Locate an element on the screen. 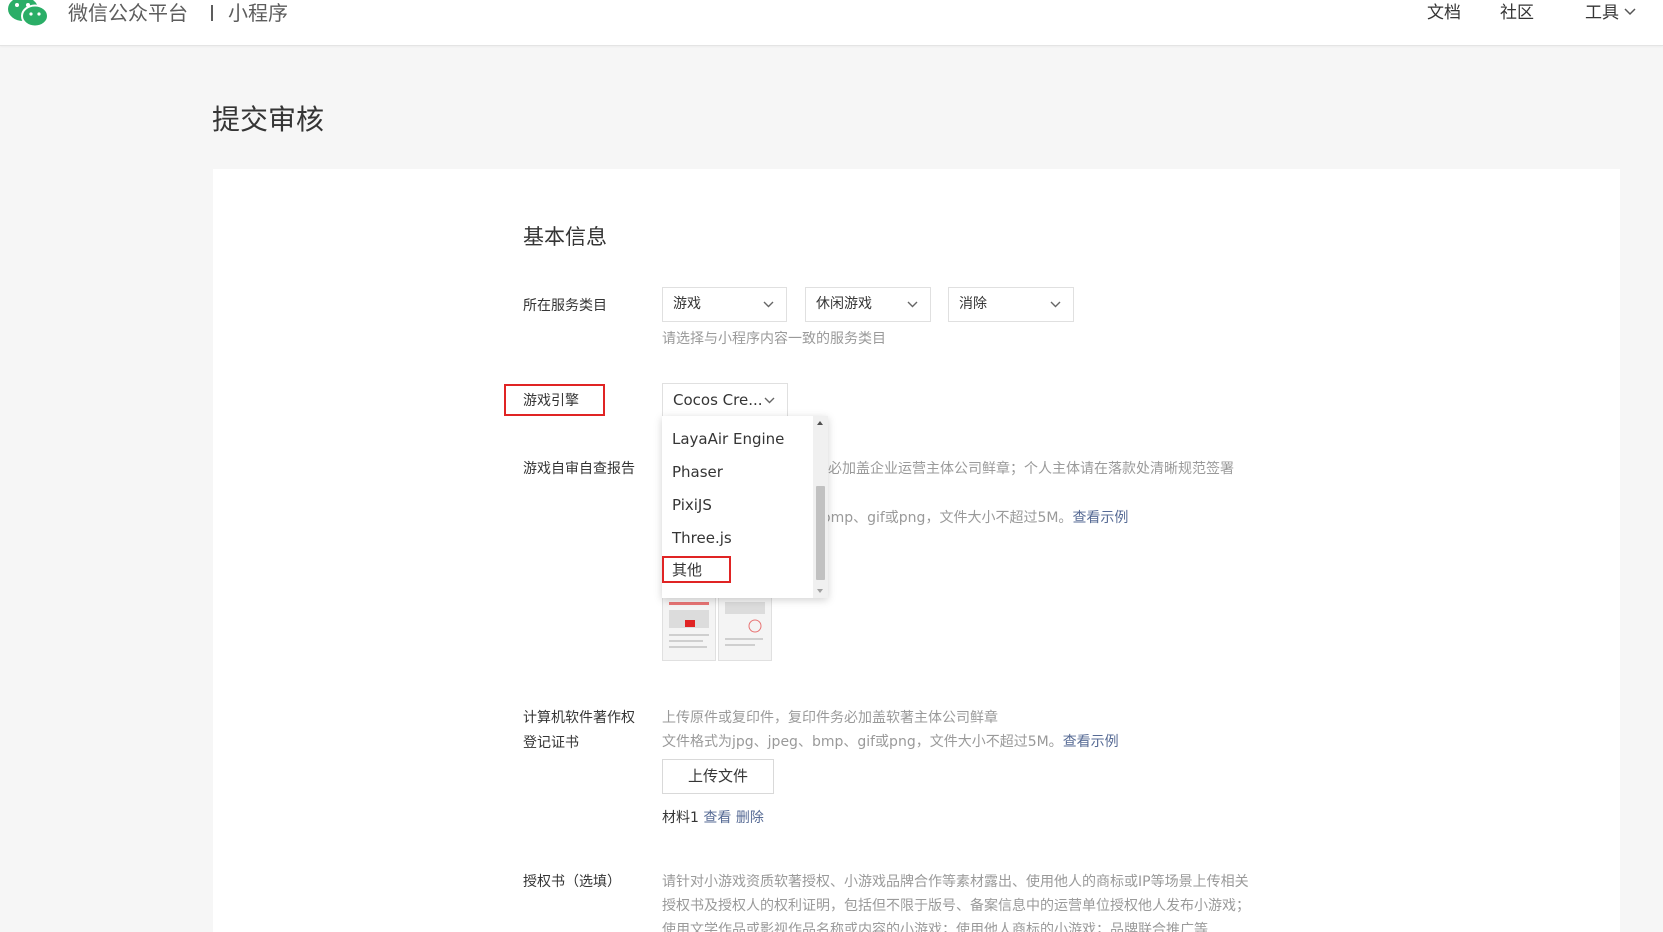 The width and height of the screenshot is (1663, 932). self-check-hint-line2: omp、gif或png，文件大小不超过5M。查看示例 is located at coordinates (975, 518).